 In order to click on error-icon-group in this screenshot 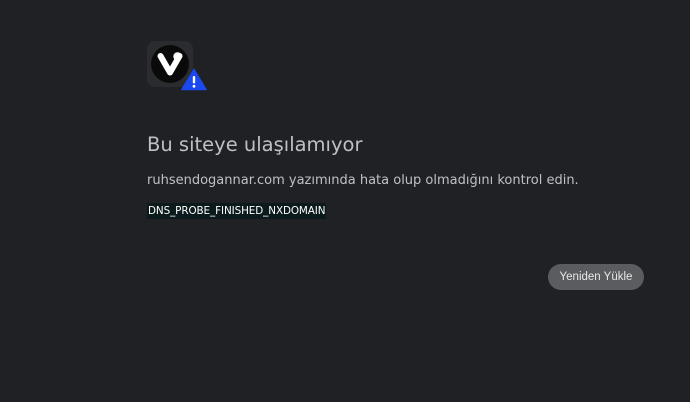, I will do `click(178, 67)`.